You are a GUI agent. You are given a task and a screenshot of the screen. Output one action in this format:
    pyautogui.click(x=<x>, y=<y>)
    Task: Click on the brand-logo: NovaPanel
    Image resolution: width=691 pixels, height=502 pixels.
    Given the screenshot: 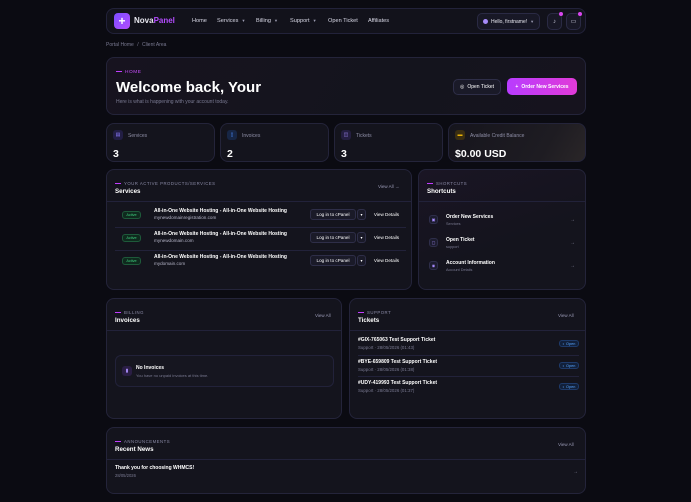 What is the action you would take?
    pyautogui.click(x=154, y=20)
    